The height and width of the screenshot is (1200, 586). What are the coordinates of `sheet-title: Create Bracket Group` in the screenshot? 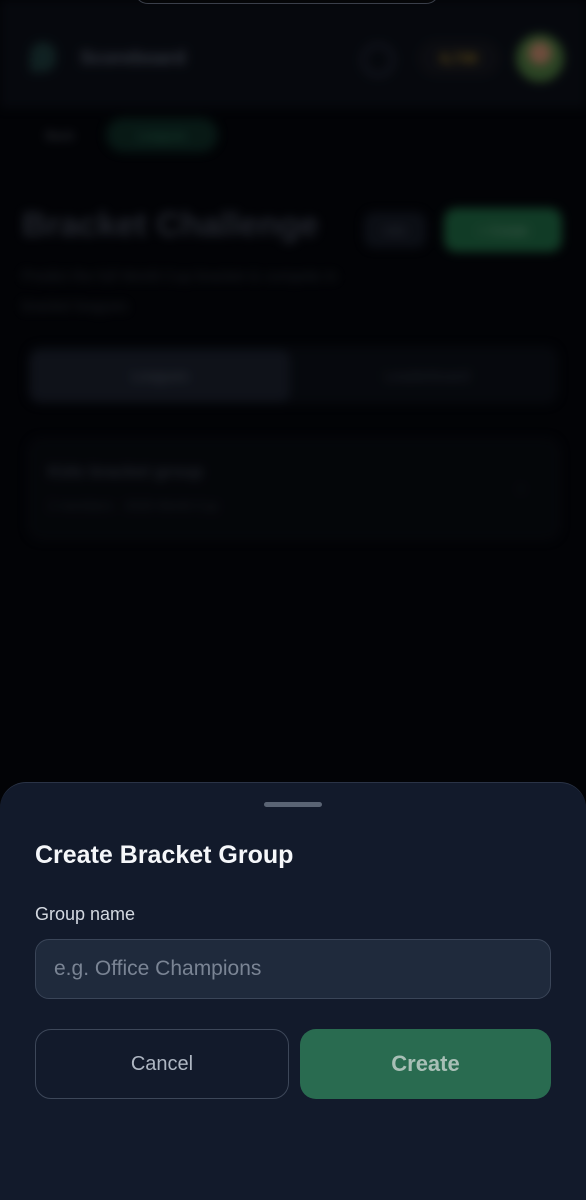 It's located at (164, 855).